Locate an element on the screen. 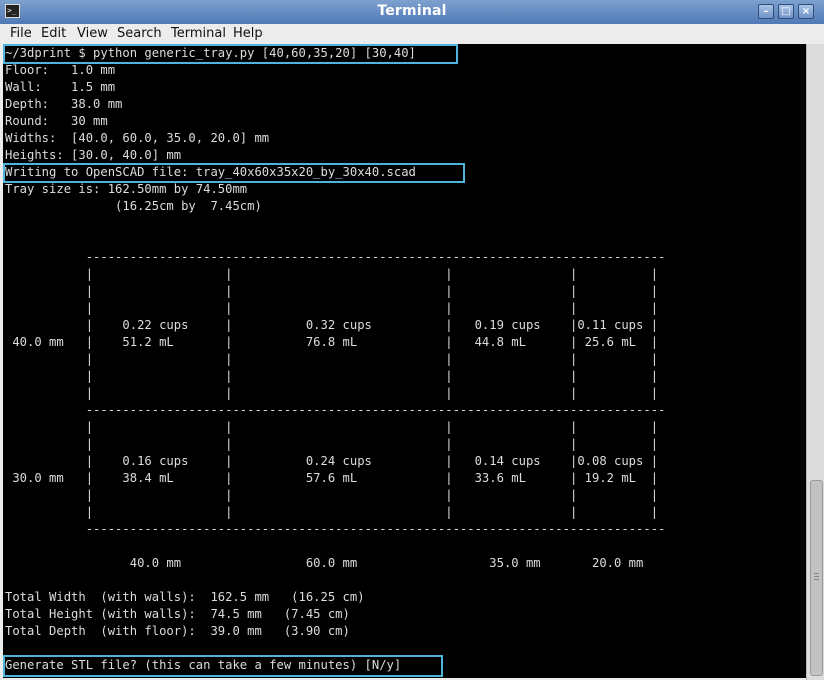  menu-file: File is located at coordinates (21, 33).